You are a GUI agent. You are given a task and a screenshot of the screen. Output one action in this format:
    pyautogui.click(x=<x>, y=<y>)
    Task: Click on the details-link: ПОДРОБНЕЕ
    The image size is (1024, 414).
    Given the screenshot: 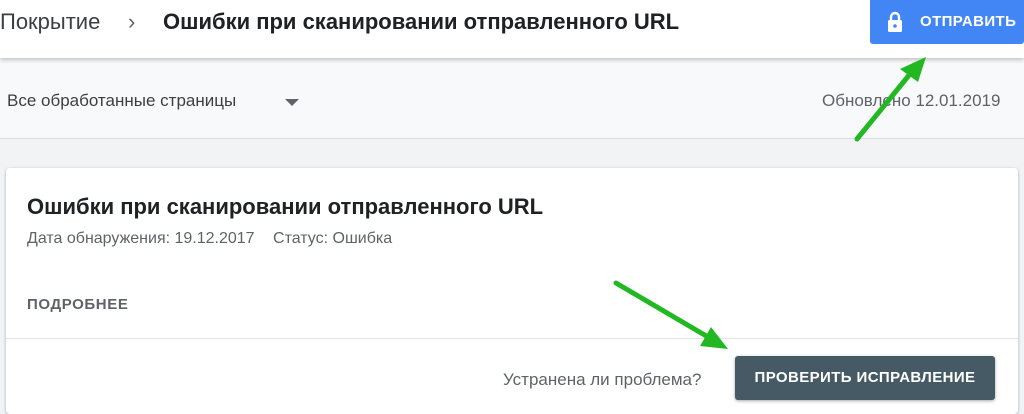 What is the action you would take?
    pyautogui.click(x=77, y=304)
    